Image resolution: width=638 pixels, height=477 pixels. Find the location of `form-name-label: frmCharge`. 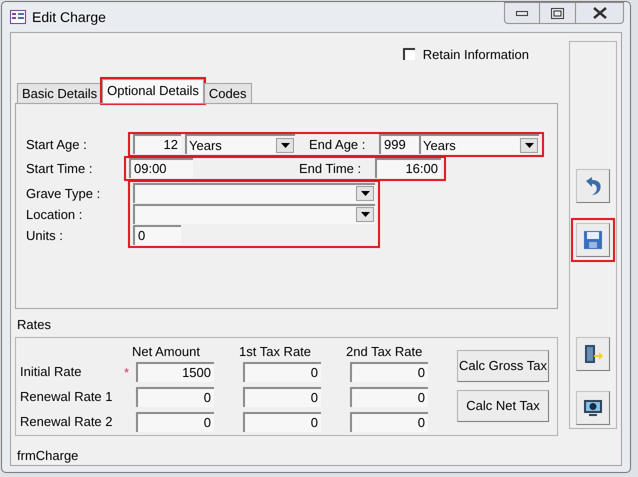

form-name-label: frmCharge is located at coordinates (48, 455).